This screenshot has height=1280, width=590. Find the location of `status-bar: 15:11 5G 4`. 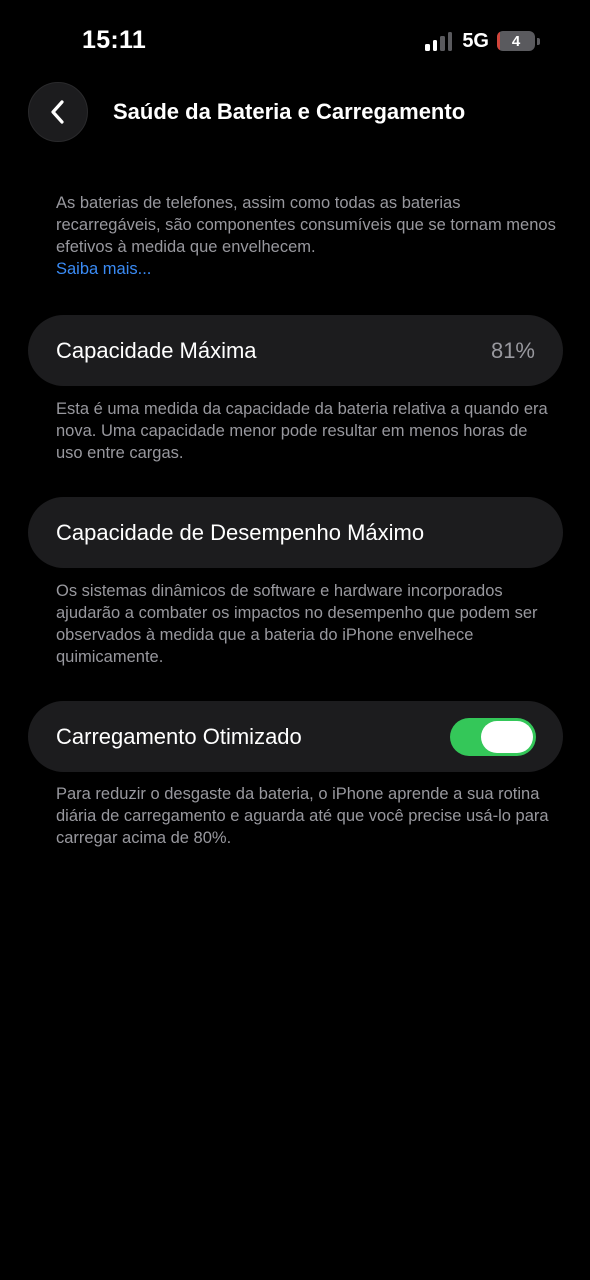

status-bar: 15:11 5G 4 is located at coordinates (295, 42).